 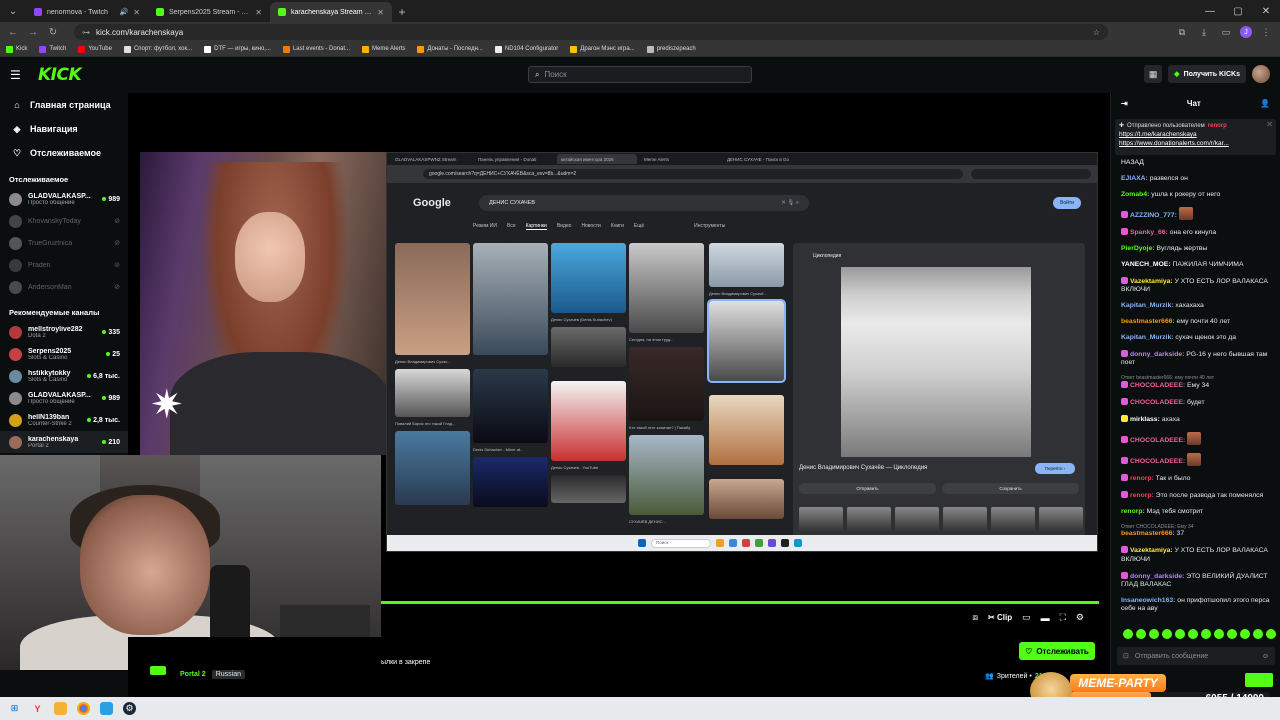 What do you see at coordinates (64, 153) in the screenshot?
I see `sidebar-nav-item: ♡ Отслеживаемое` at bounding box center [64, 153].